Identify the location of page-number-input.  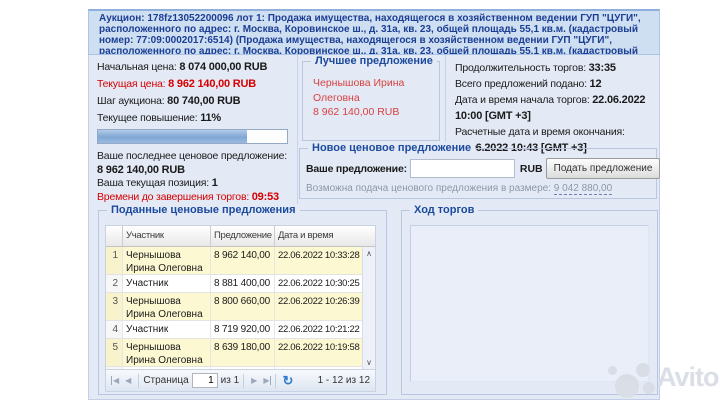
(204, 380).